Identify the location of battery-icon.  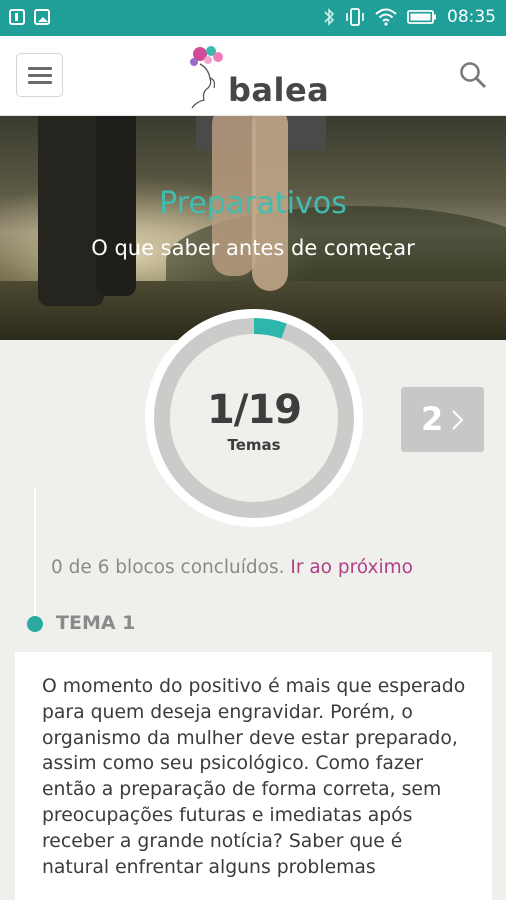
(421, 17).